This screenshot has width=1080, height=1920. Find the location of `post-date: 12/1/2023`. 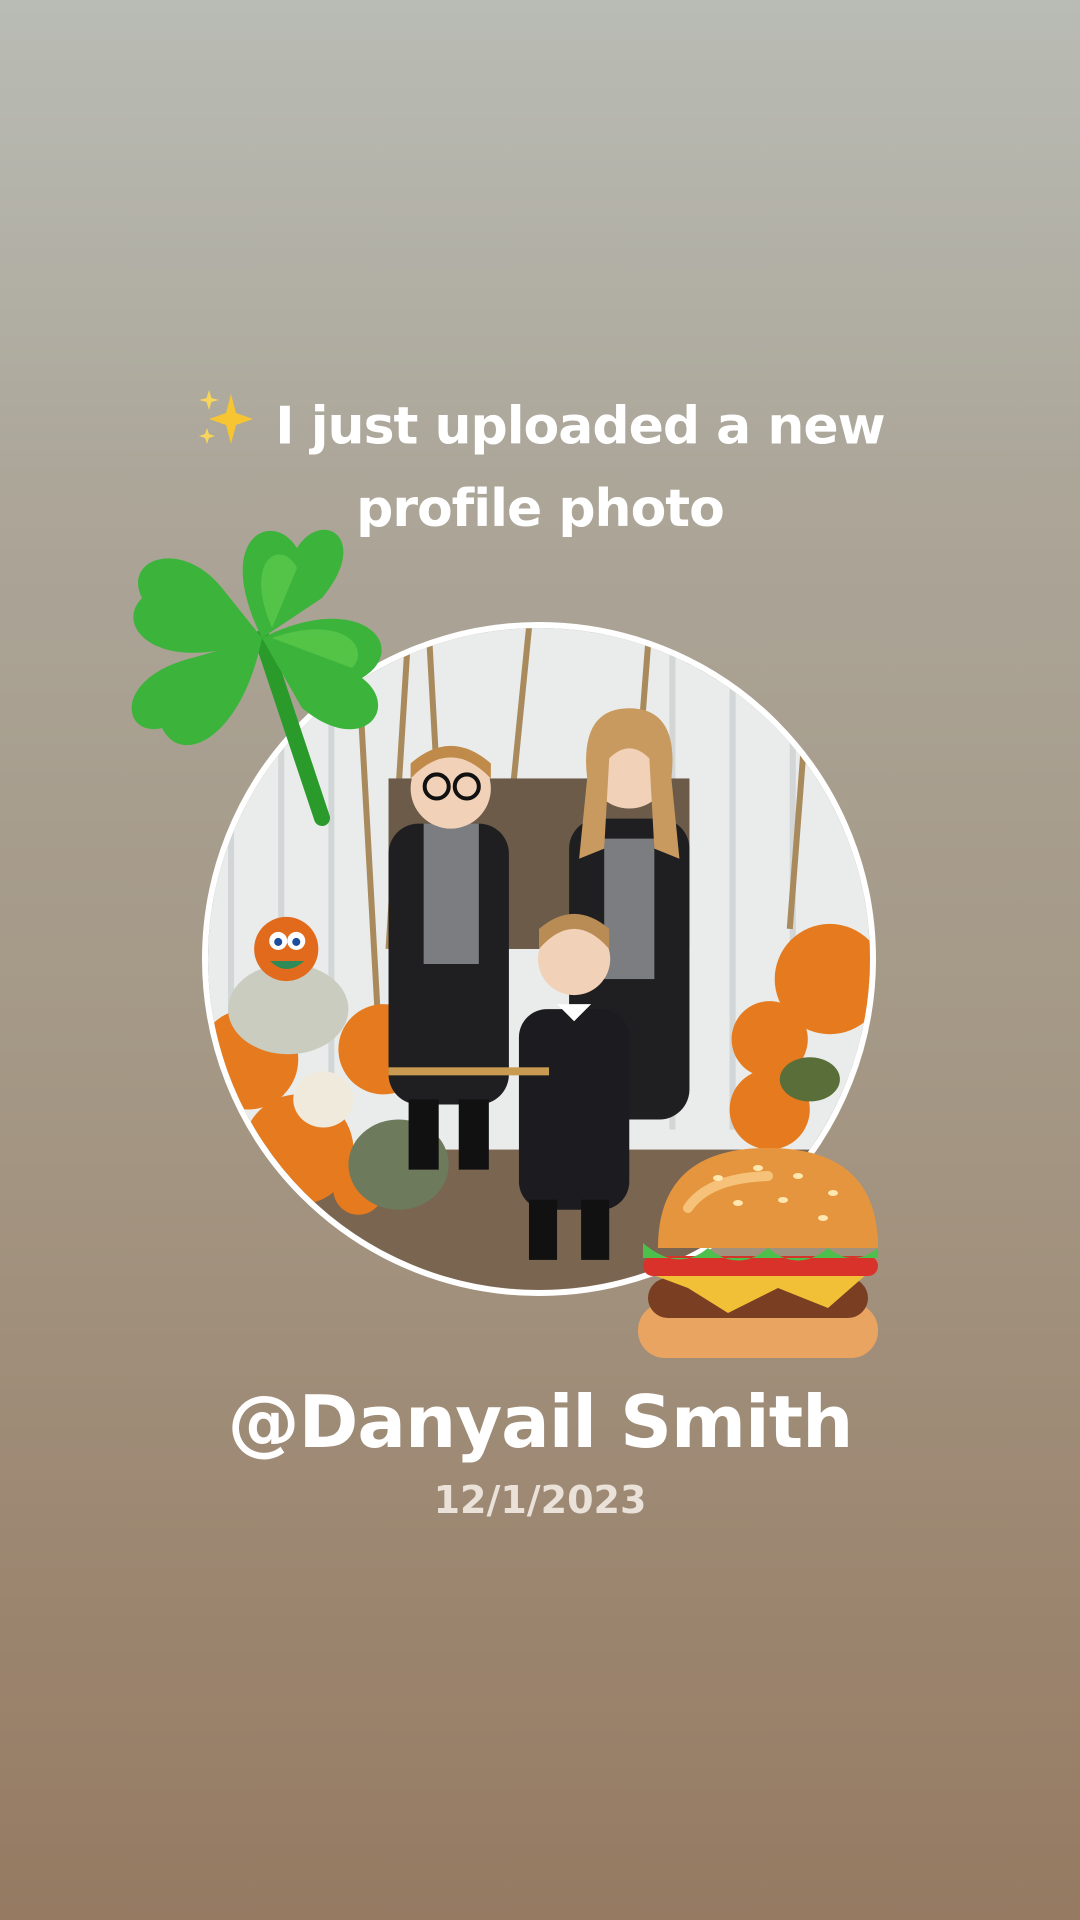

post-date: 12/1/2023 is located at coordinates (540, 1500).